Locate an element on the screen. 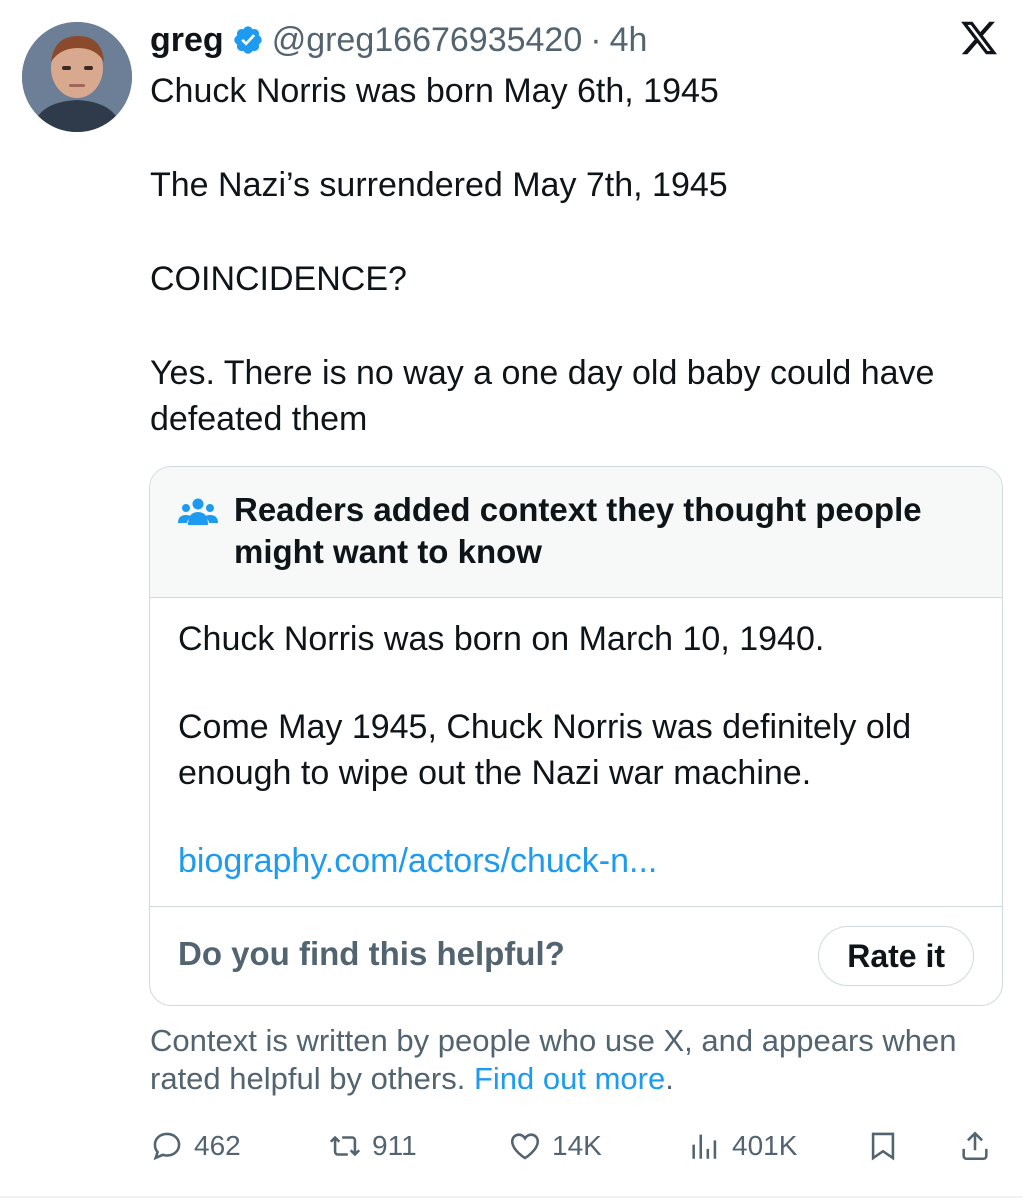 Image resolution: width=1023 pixels, height=1200 pixels. avatar is located at coordinates (77, 77).